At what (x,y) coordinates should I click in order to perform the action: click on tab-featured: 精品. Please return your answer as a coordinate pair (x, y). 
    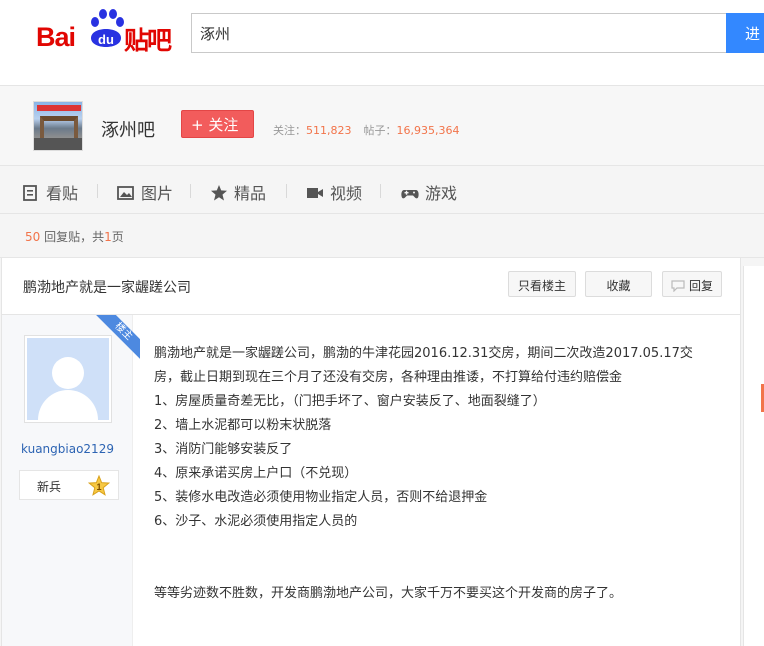
    Looking at the image, I should click on (238, 191).